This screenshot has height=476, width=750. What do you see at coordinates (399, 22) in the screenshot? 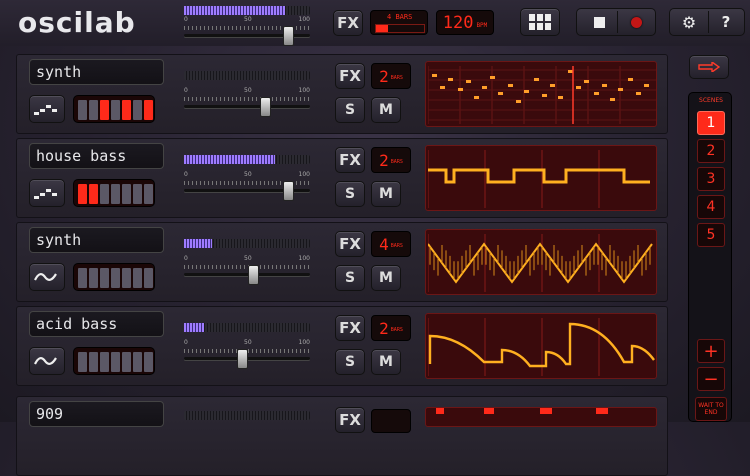
I see `master-bars-display: 4 BARS` at bounding box center [399, 22].